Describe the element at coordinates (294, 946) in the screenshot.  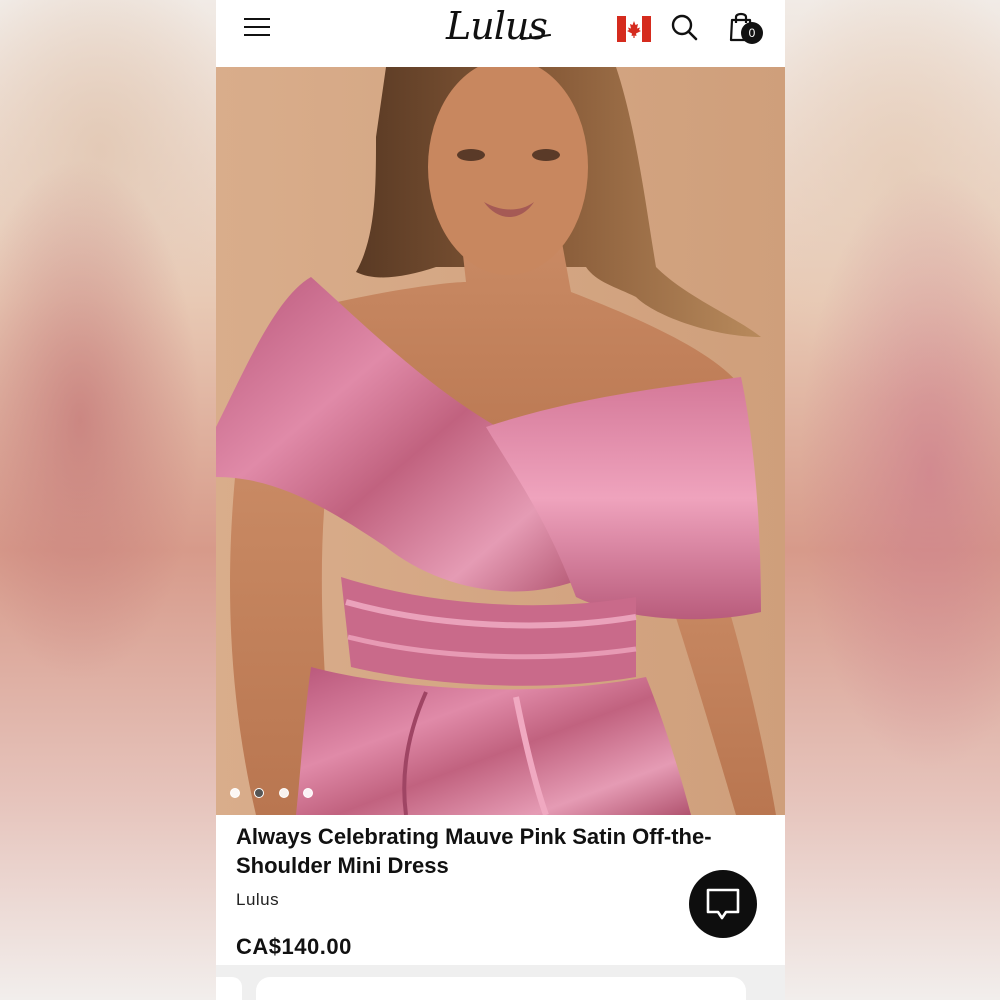
I see `product-price: CA$140.00` at that location.